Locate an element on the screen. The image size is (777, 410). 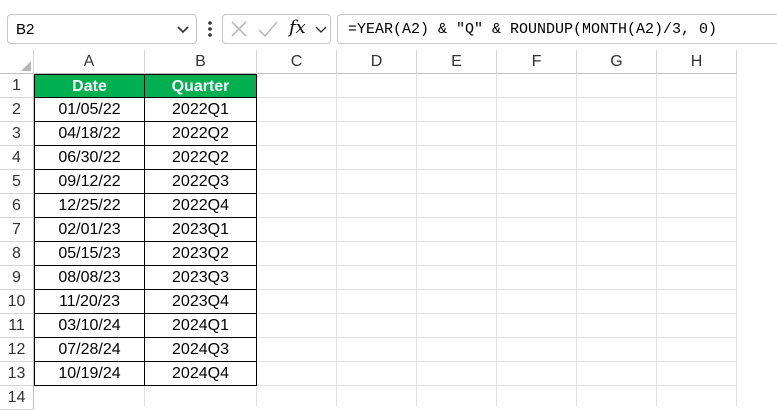
row-header-4: 4 is located at coordinates (17, 158).